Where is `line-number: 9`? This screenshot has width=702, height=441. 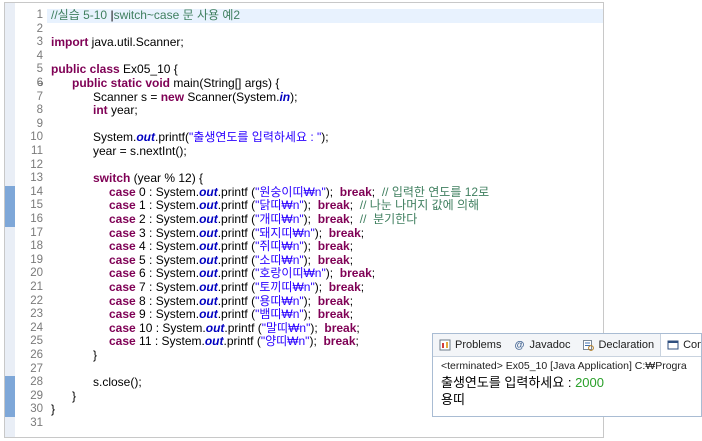
line-number: 9 is located at coordinates (39, 123).